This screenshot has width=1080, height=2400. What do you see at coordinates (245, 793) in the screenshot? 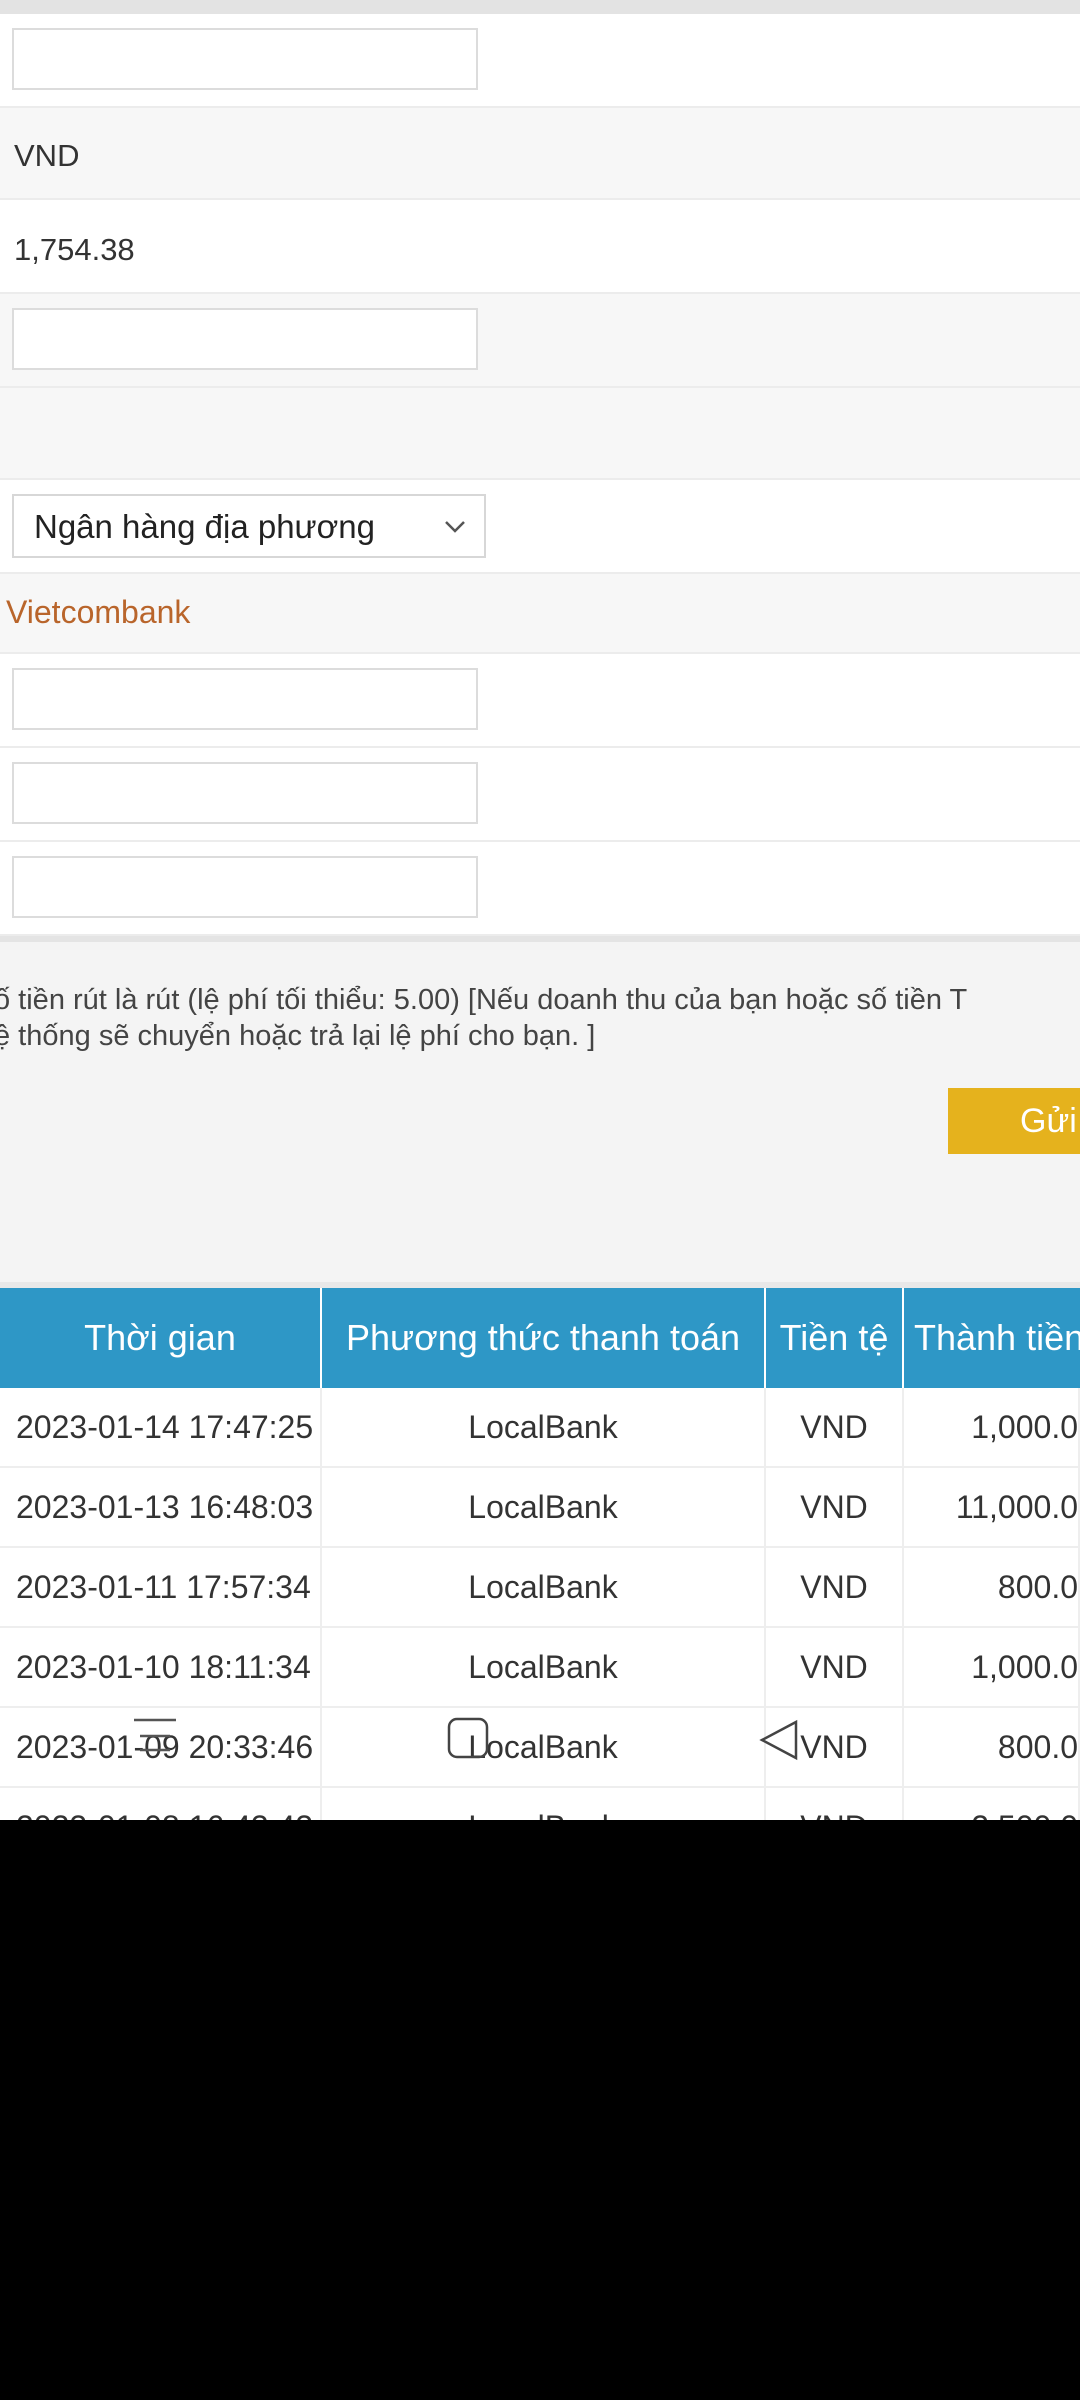
I see `account-number-input` at bounding box center [245, 793].